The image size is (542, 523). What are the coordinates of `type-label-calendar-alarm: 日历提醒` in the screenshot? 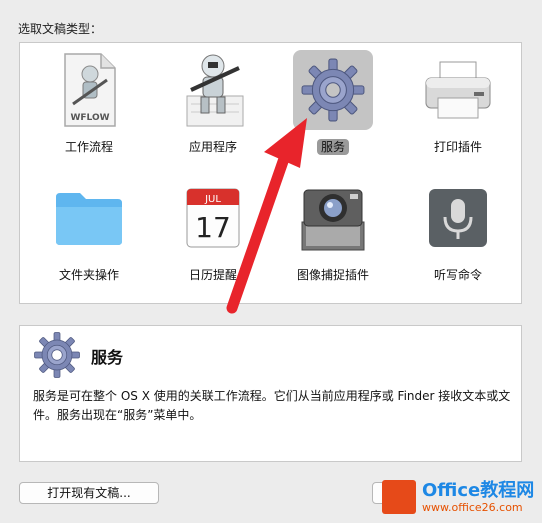 It's located at (212, 275).